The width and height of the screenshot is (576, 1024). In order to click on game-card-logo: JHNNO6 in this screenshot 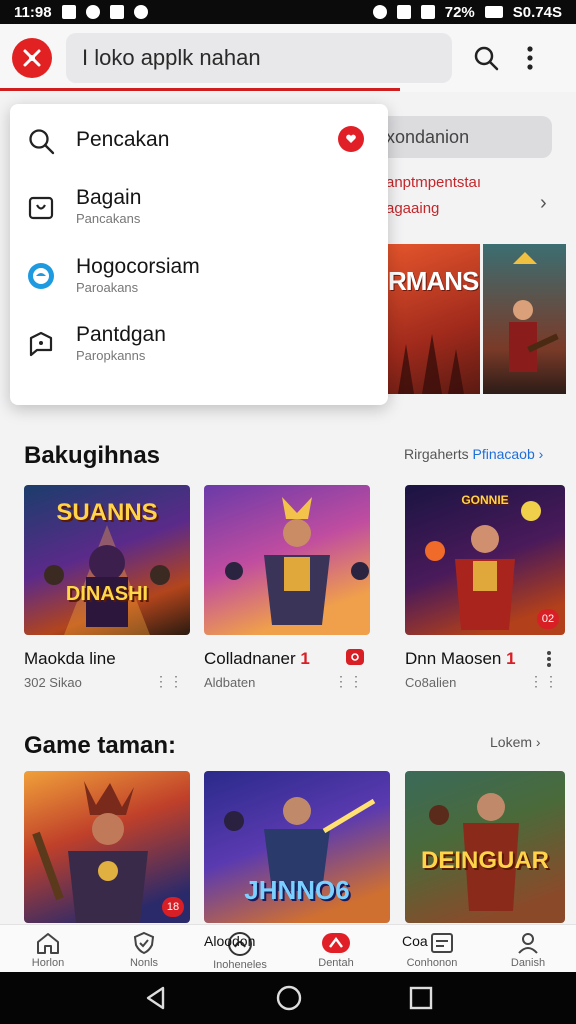, I will do `click(297, 890)`.